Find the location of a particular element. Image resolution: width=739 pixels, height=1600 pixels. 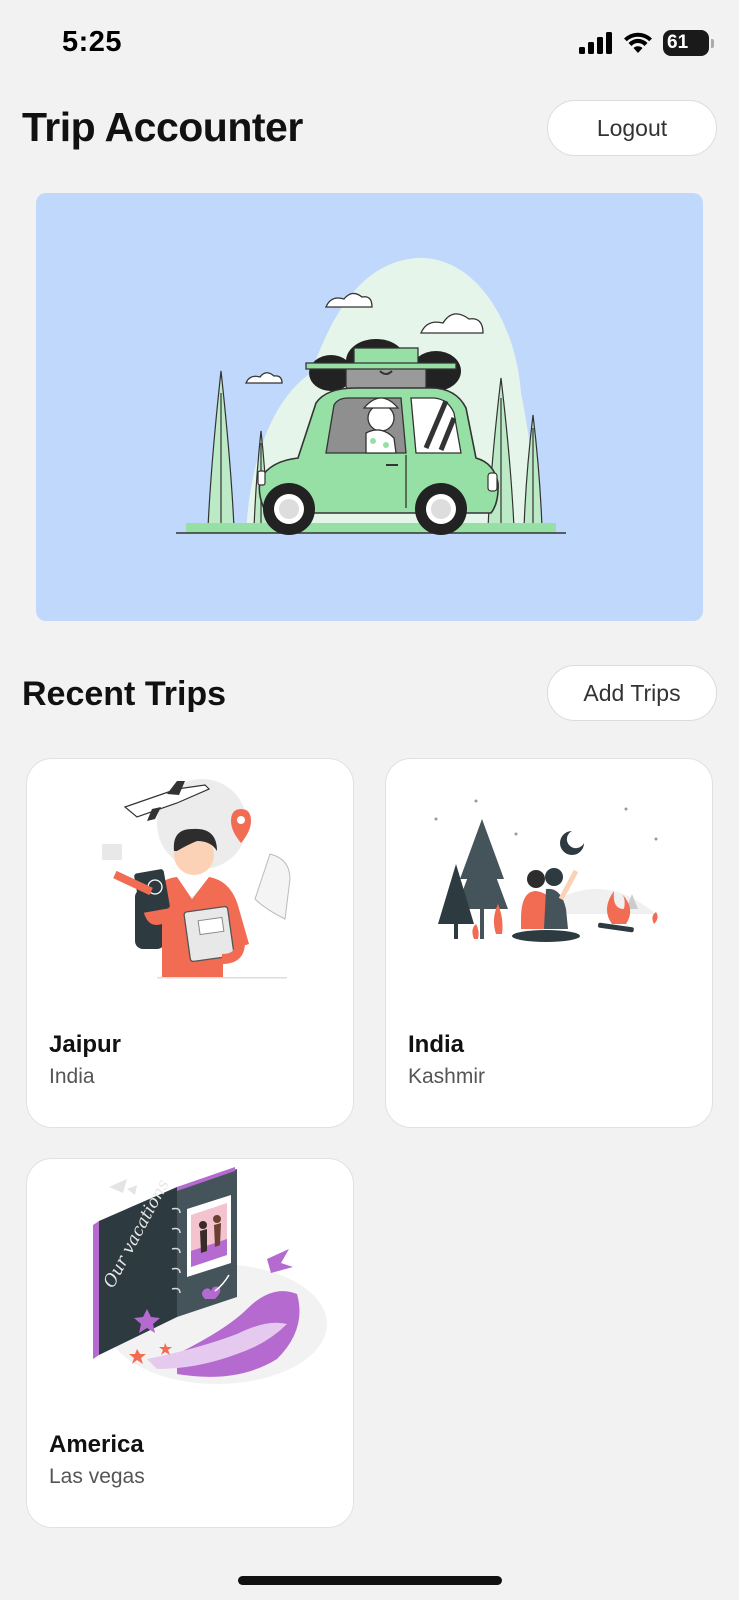

campfire-couple-illustration is located at coordinates (546, 870).